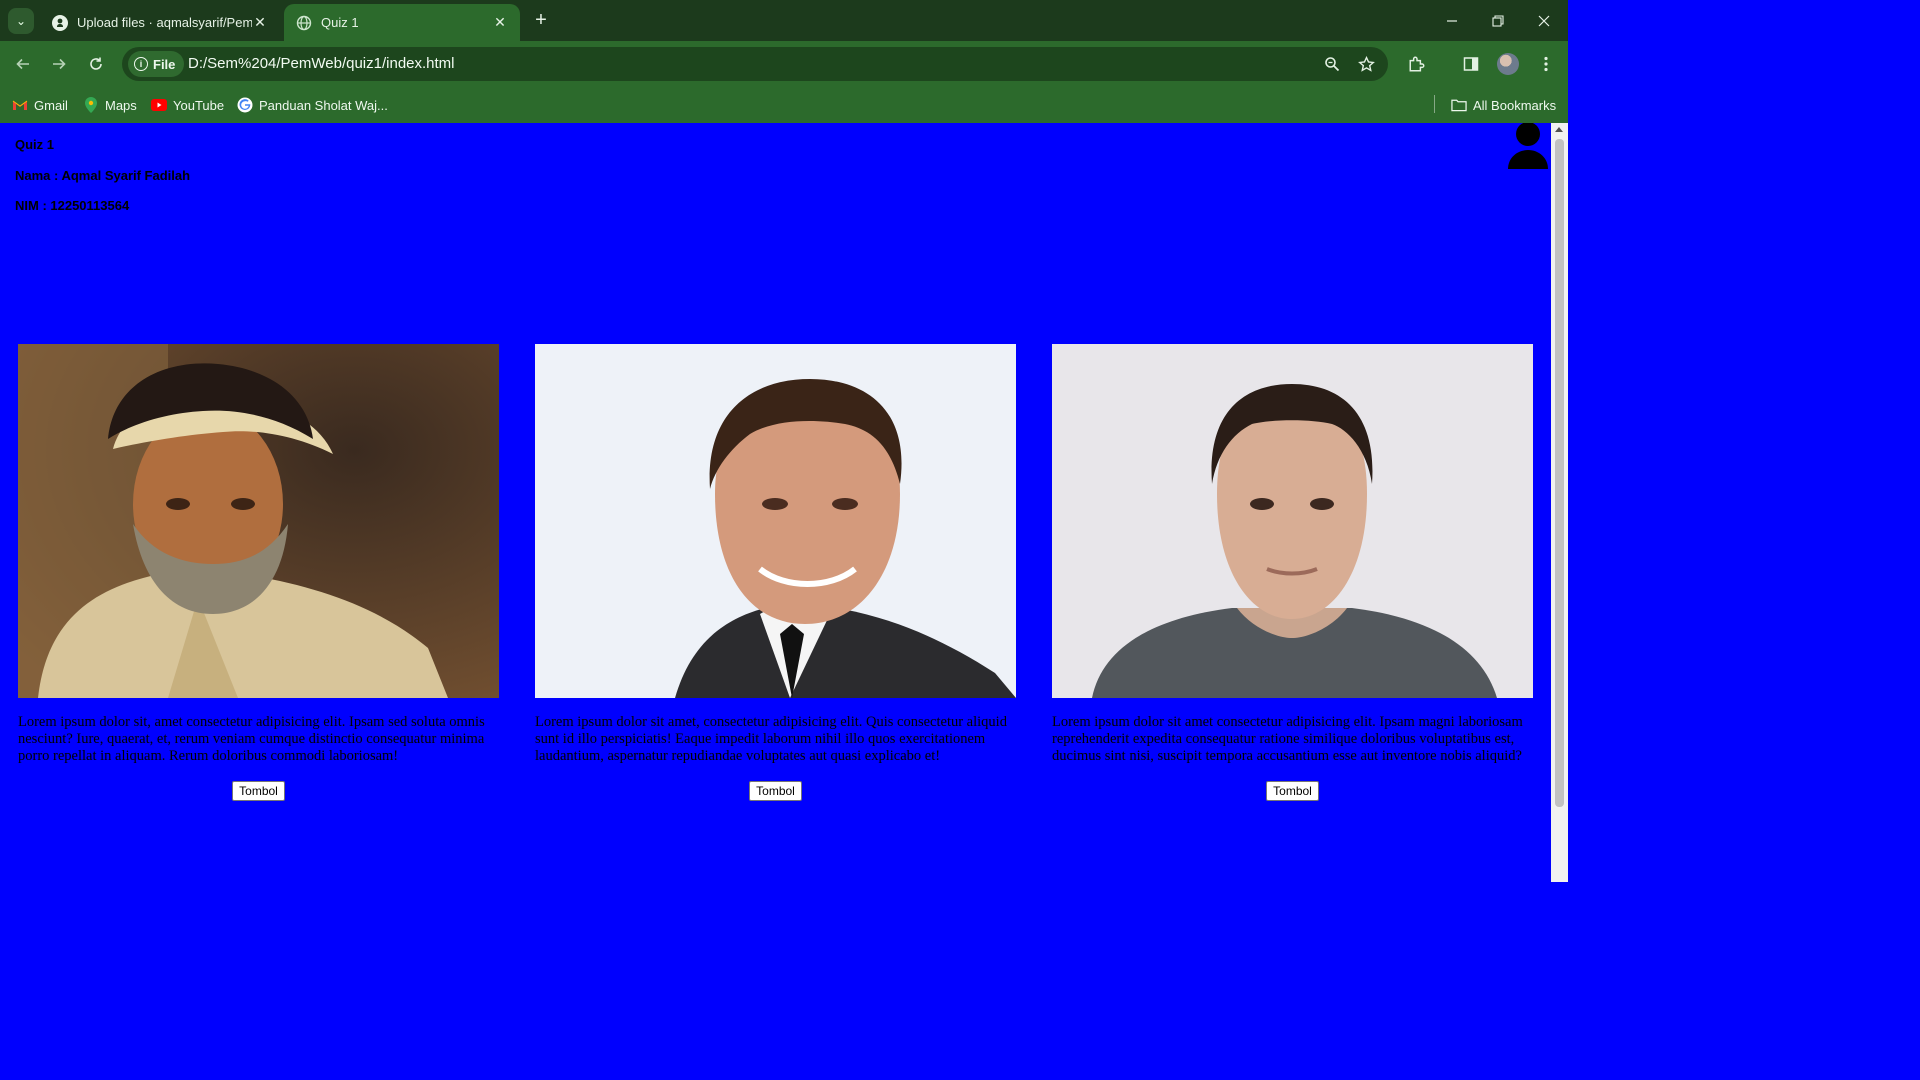  What do you see at coordinates (164, 22) in the screenshot?
I see `tab-title: Upload files · aqmalsyarif/Pemr` at bounding box center [164, 22].